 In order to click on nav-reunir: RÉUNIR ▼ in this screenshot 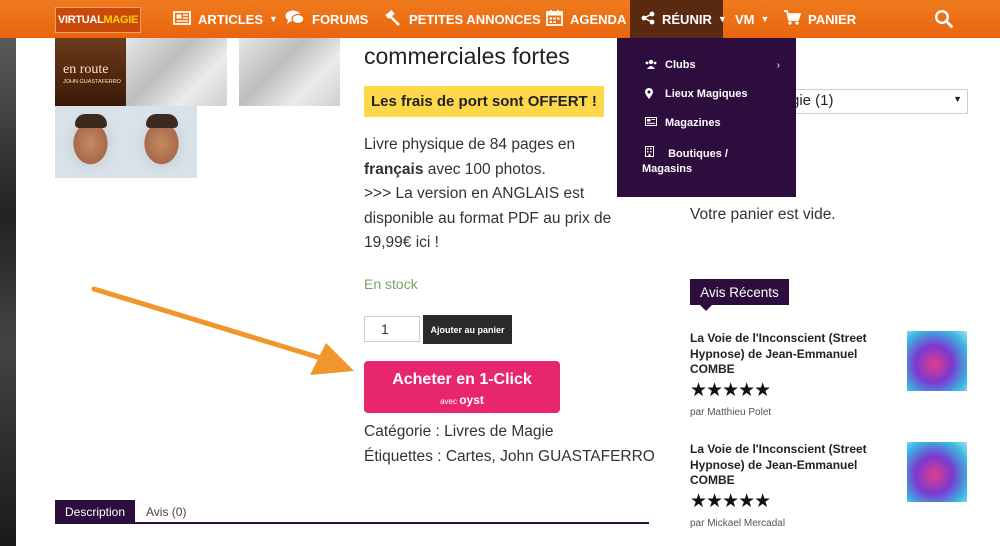, I will do `click(678, 19)`.